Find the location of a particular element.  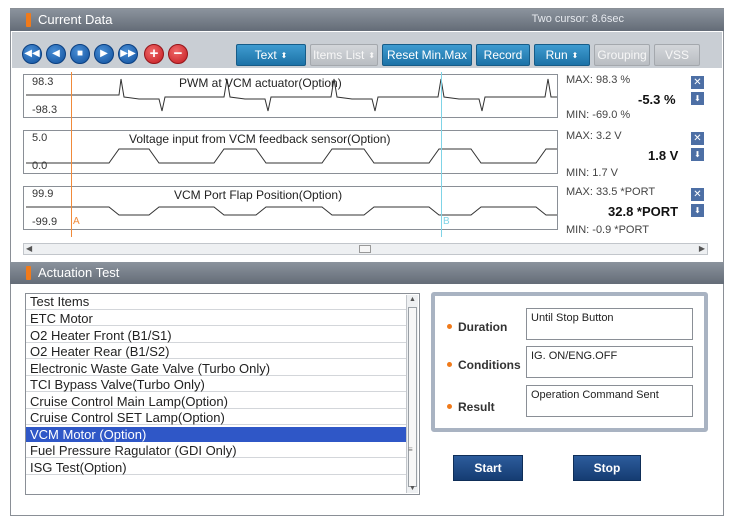

list-item: VCM Motor (Option) is located at coordinates (216, 434).